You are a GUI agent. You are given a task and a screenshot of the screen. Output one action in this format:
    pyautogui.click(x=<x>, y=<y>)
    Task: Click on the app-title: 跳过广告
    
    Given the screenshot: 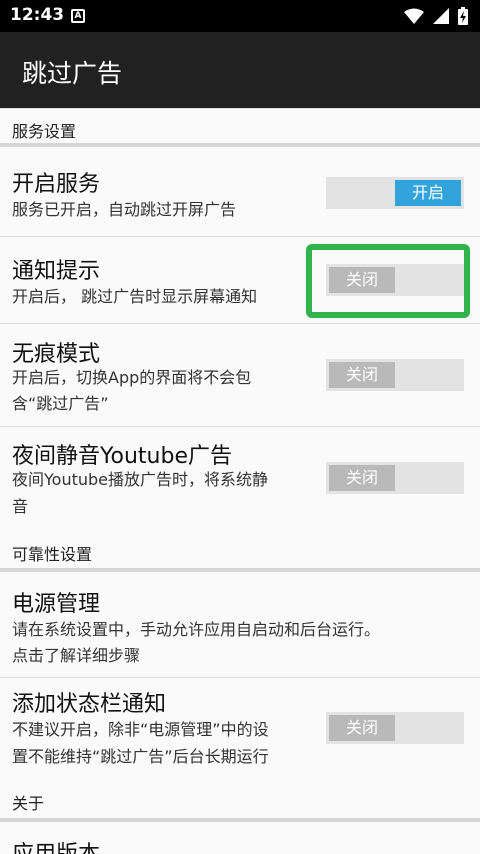 What is the action you would take?
    pyautogui.click(x=72, y=73)
    